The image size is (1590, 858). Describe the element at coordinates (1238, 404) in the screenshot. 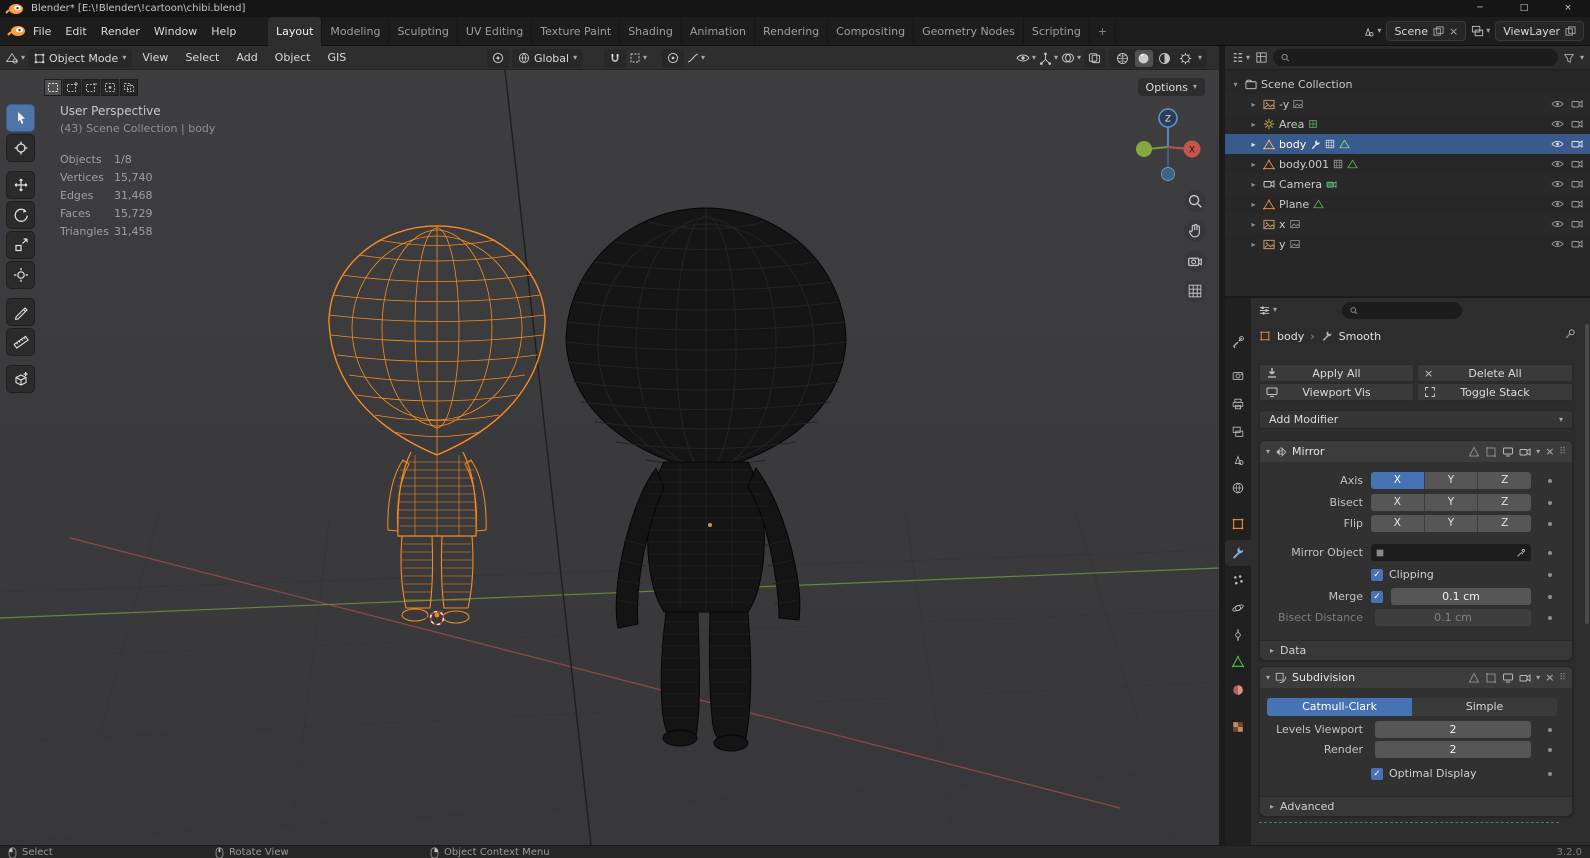

I see `tab-output` at that location.